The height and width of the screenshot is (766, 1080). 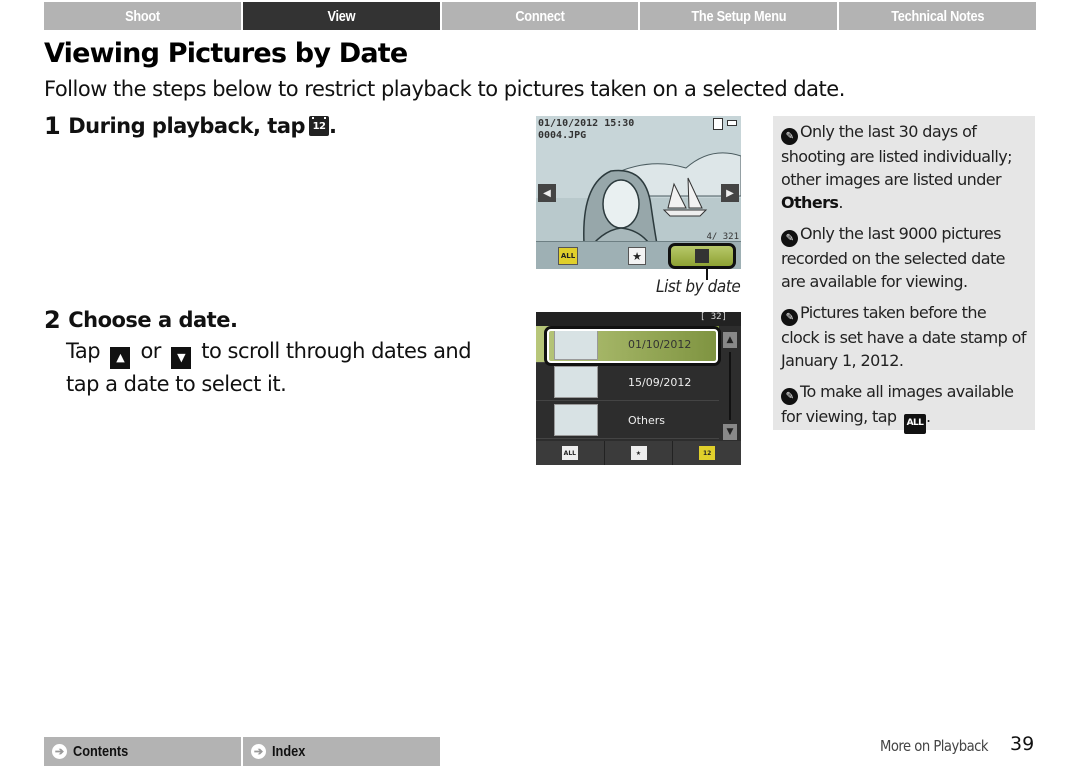 I want to click on date-row-others: Others, so click(x=627, y=420).